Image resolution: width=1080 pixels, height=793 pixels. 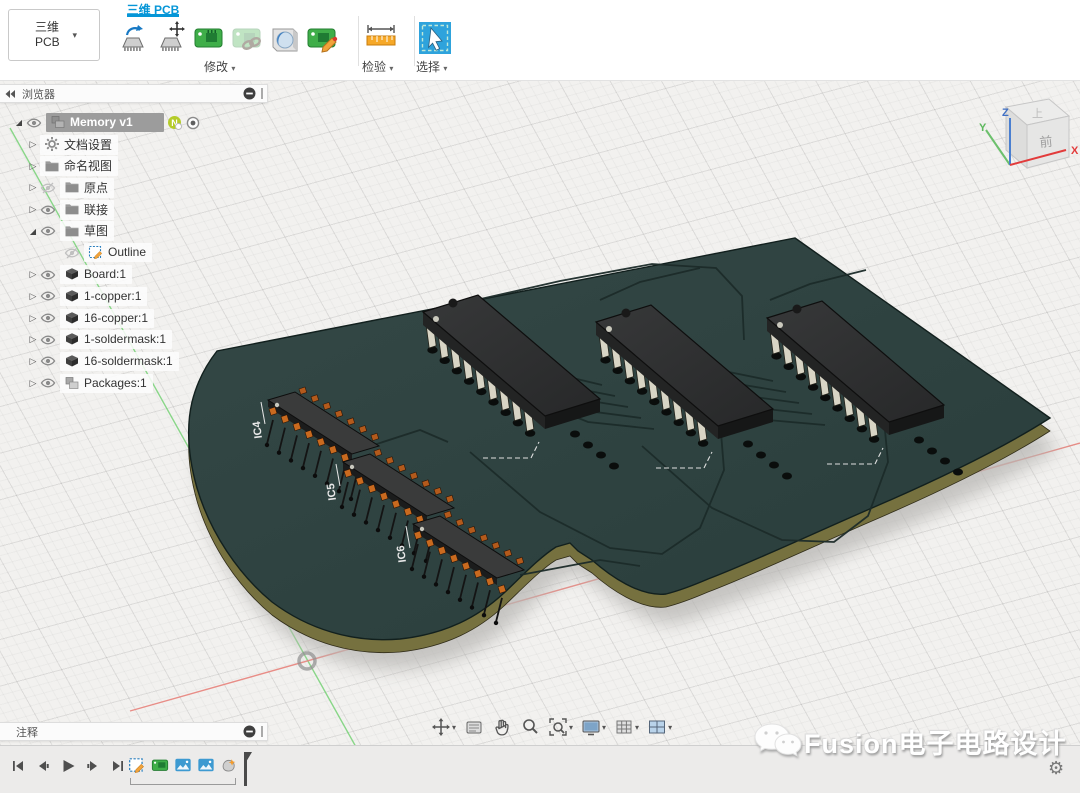 I want to click on collapse-panel-icon, so click(x=10, y=94).